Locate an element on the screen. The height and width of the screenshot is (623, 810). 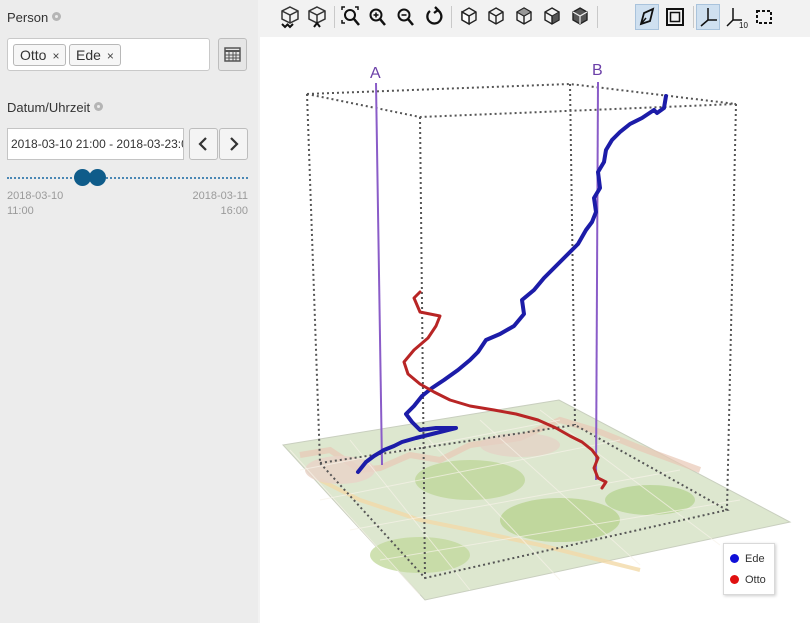
legend-dot-otto is located at coordinates (734, 579).